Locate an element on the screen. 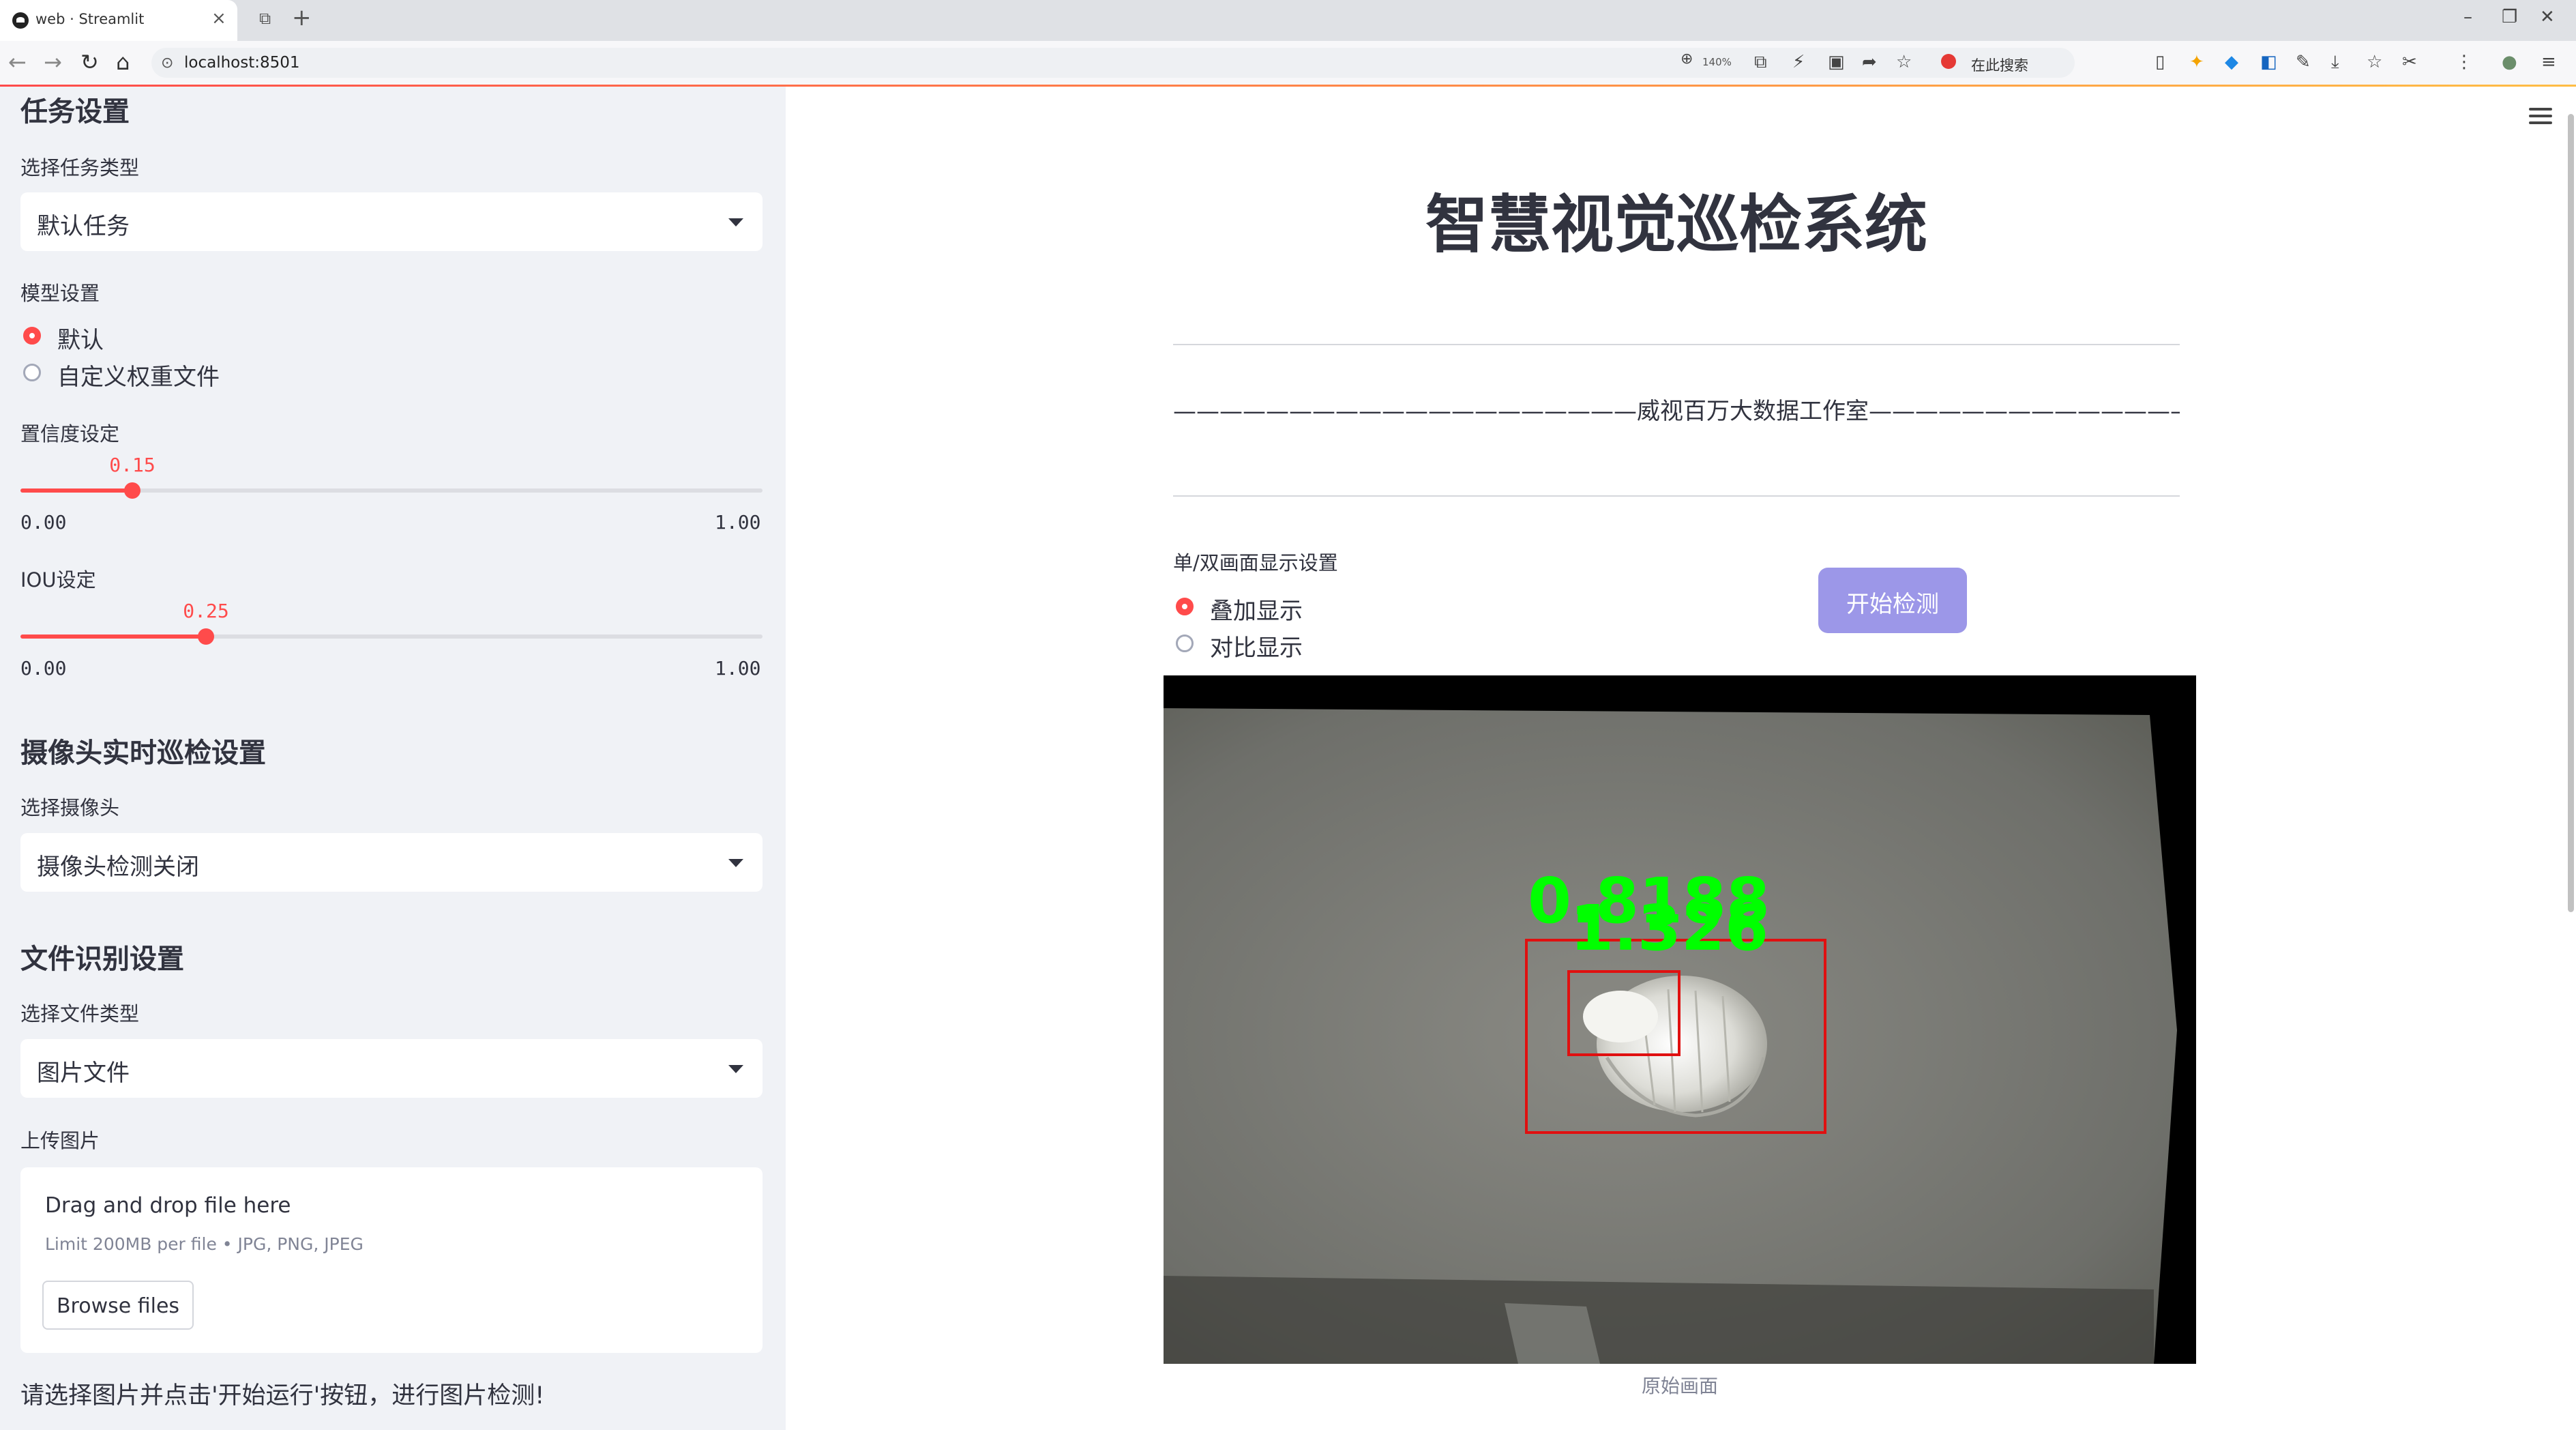 Image resolution: width=2576 pixels, height=1430 pixels. favorites-icon: ☆ is located at coordinates (2374, 62).